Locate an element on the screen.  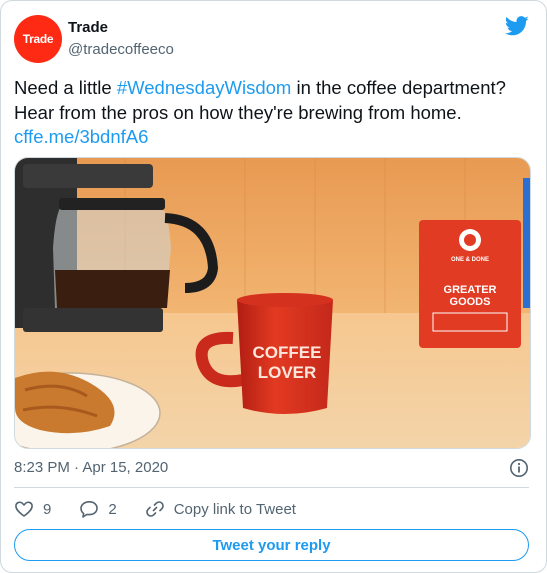
copy-link-button: Copy link to Tweet is located at coordinates (220, 509).